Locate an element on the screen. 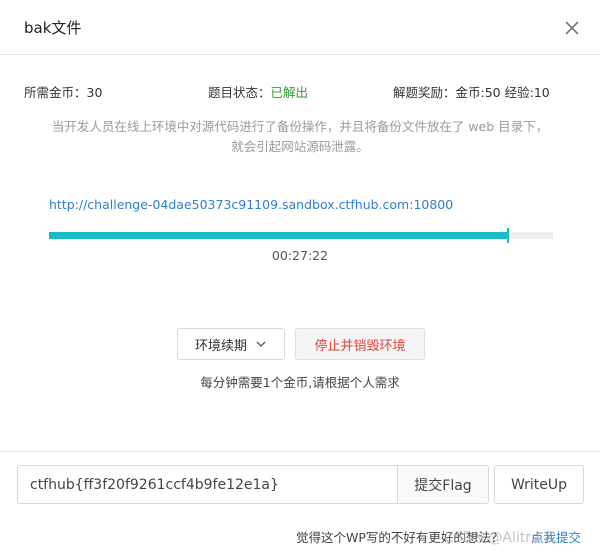 The width and height of the screenshot is (600, 557). destroy-environment-button: 停止并销毁环境 is located at coordinates (360, 344).